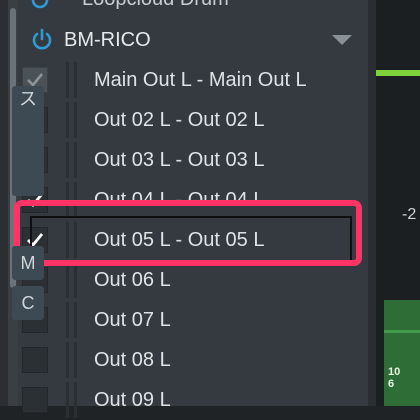 The height and width of the screenshot is (420, 420). I want to click on device-header-row: BM-RICO, so click(193, 40).